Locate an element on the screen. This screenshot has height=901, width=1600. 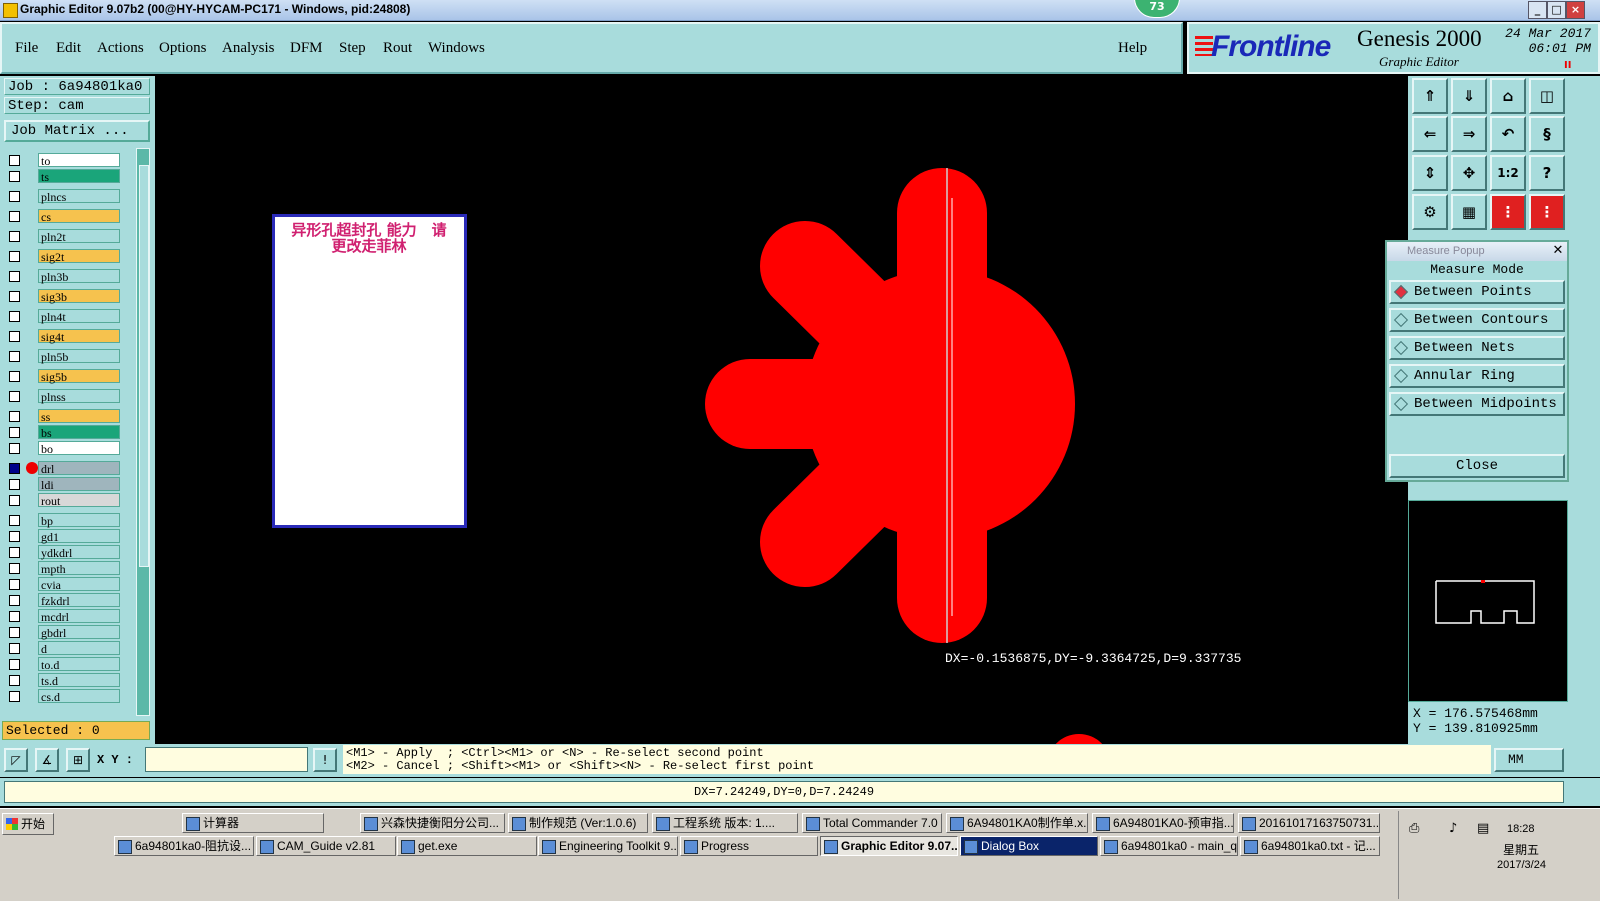
layer-name: ts.d is located at coordinates (79, 680).